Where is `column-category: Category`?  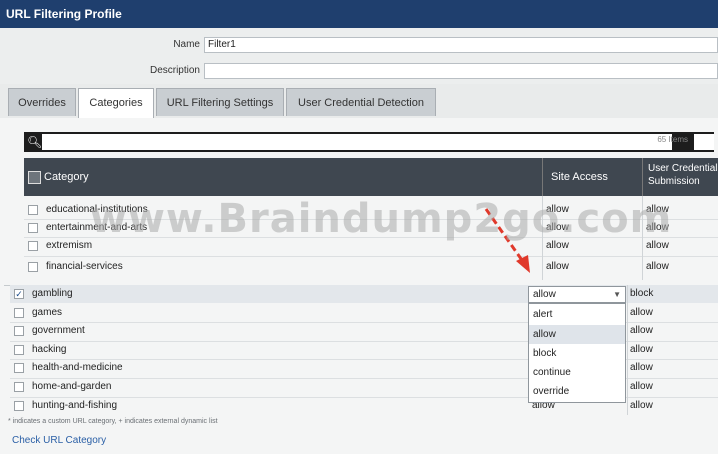 column-category: Category is located at coordinates (66, 177).